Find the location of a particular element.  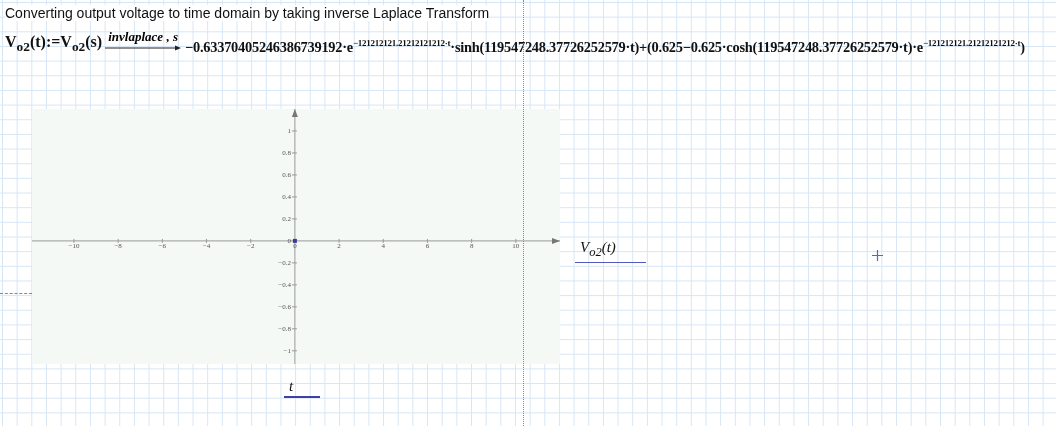

x-axis-expression: t is located at coordinates (302, 387).